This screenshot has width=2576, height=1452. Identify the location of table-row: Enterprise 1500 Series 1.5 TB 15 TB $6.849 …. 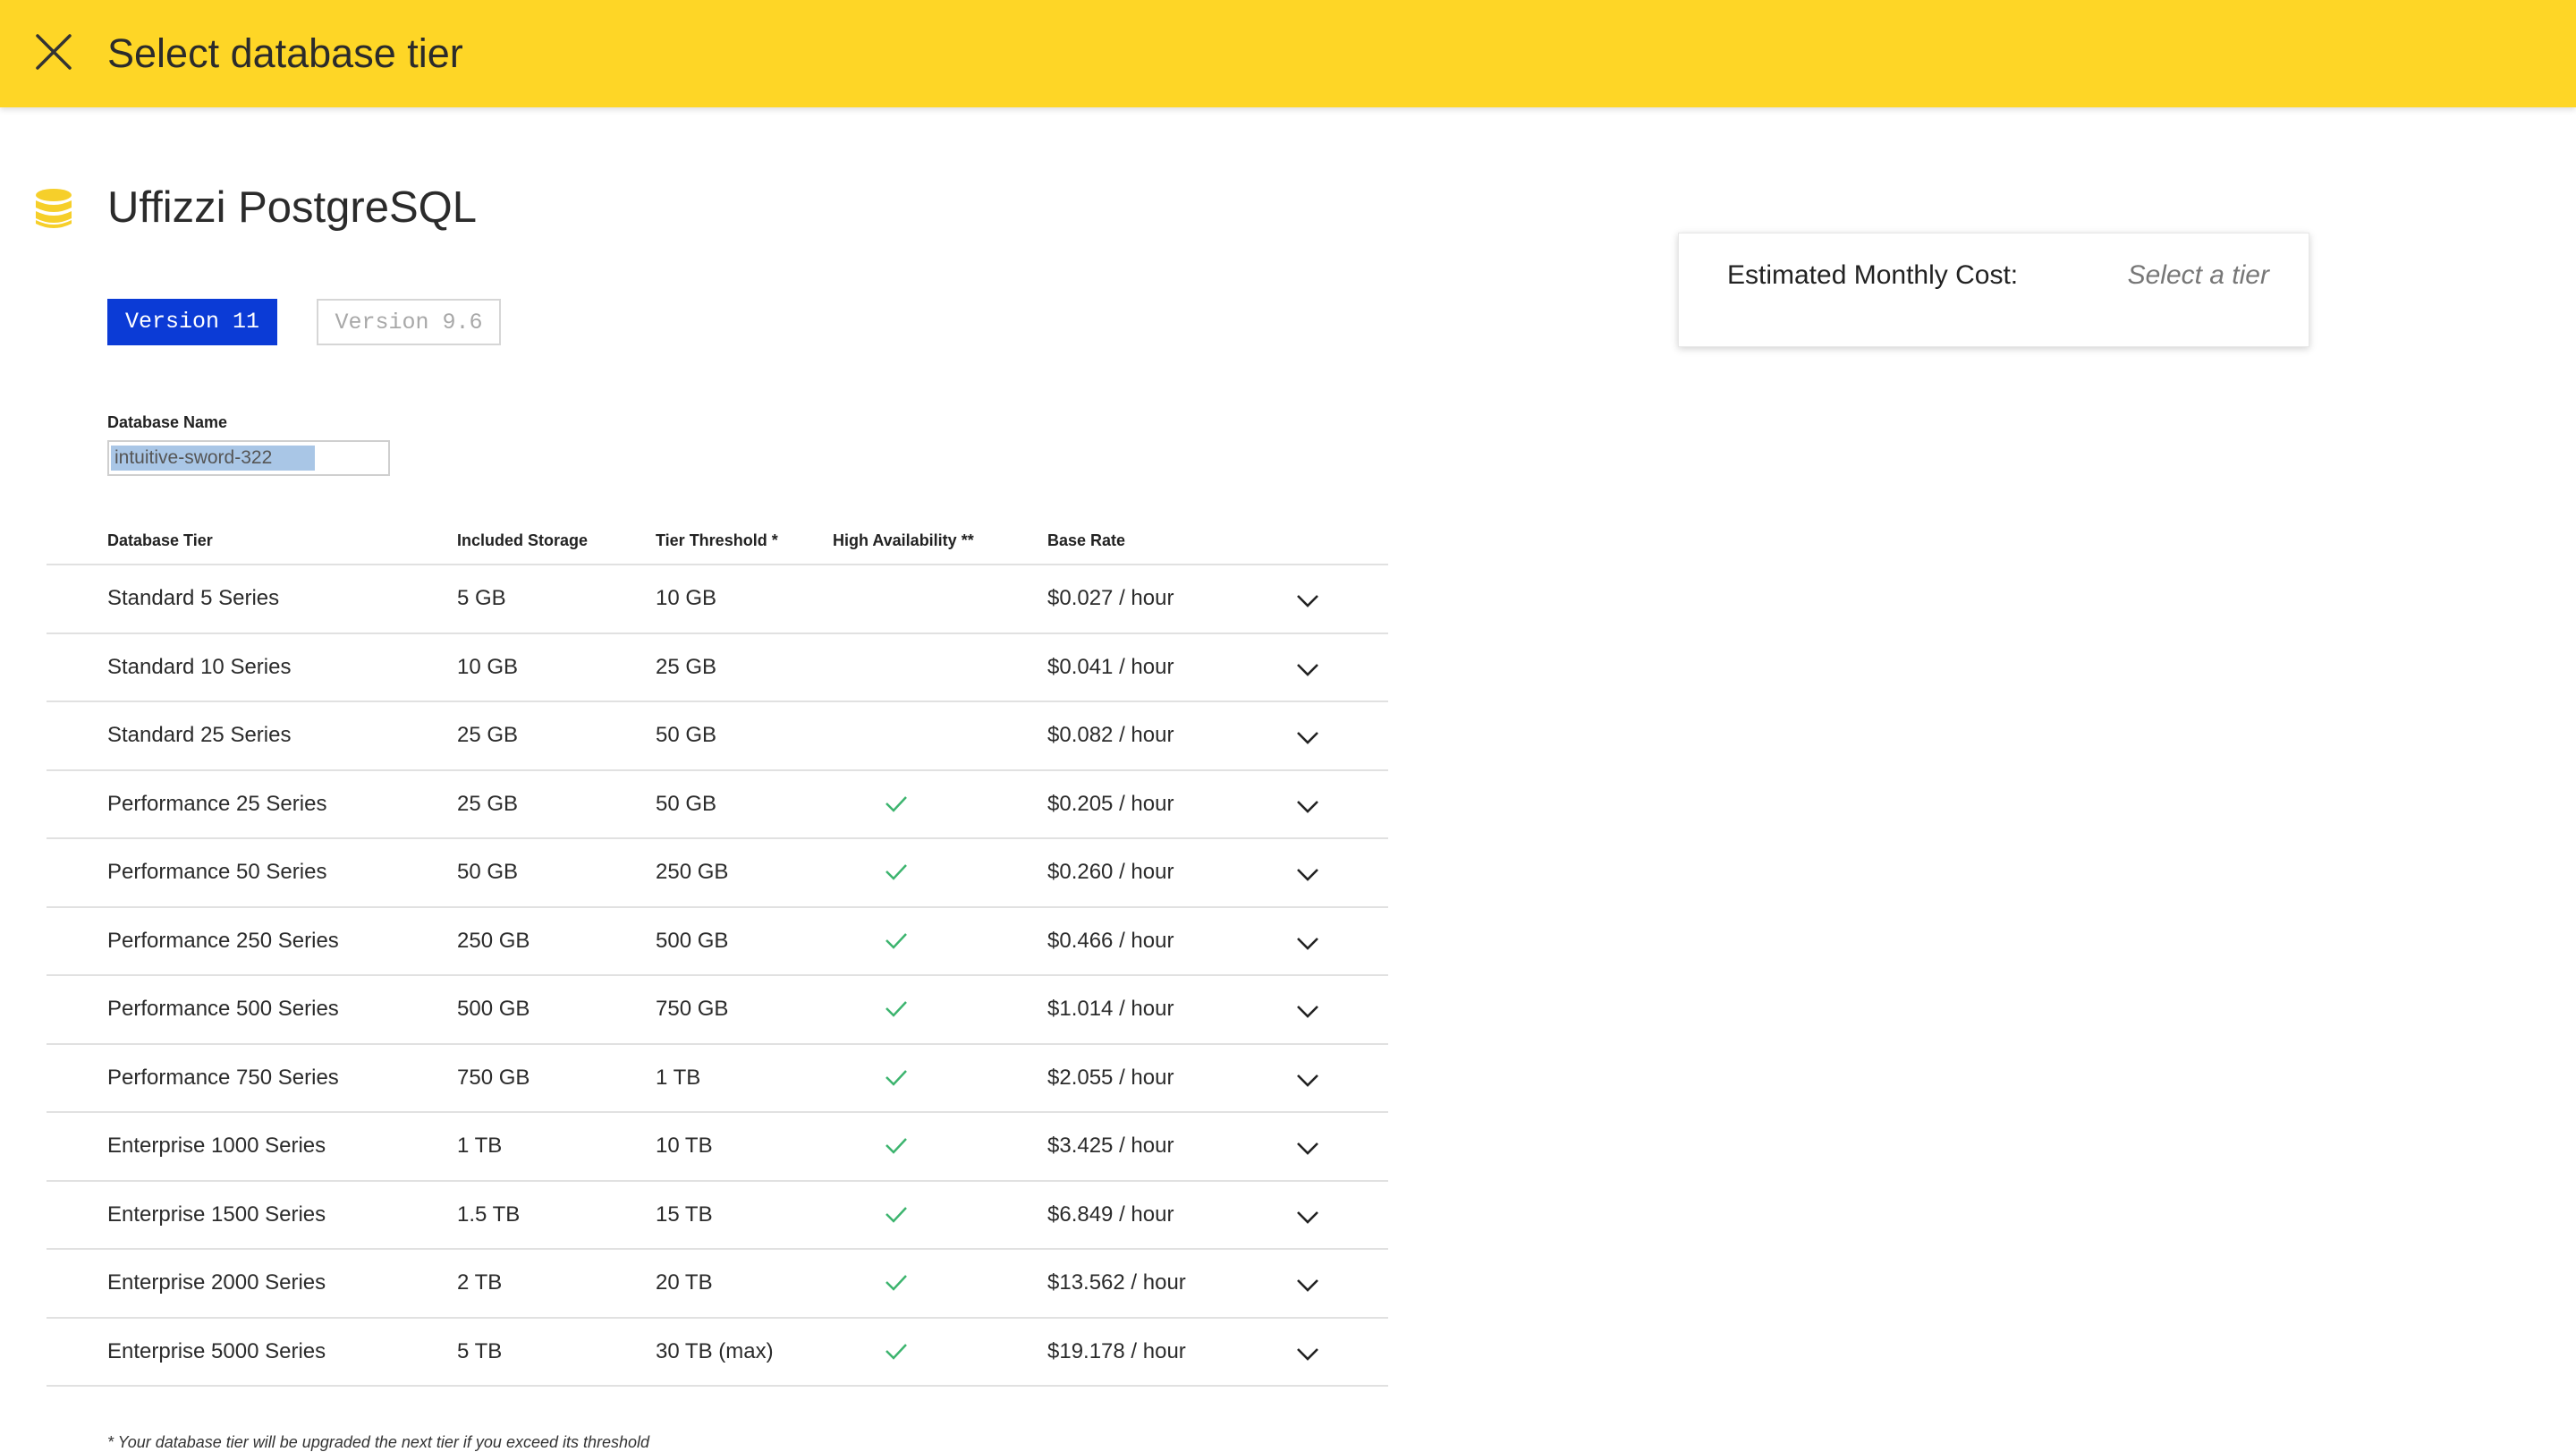
(717, 1216).